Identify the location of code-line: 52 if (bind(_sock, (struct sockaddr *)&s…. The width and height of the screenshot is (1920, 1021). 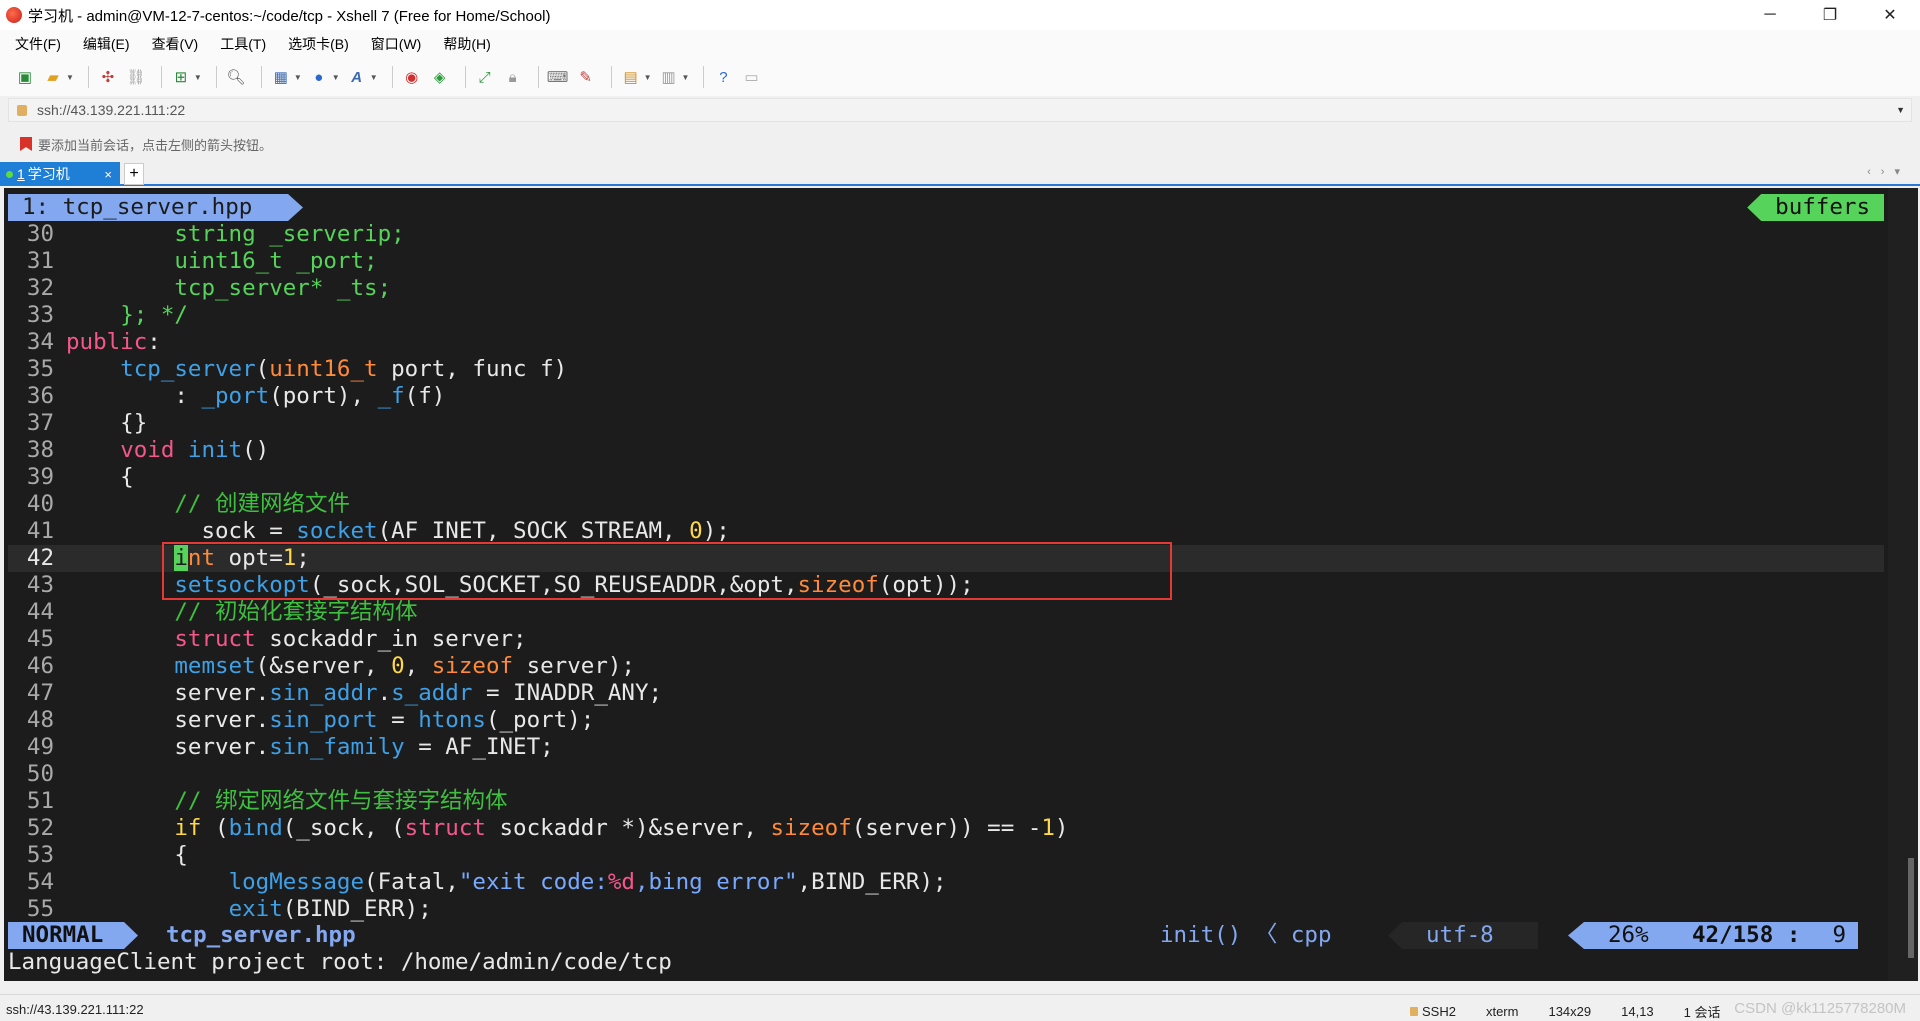
(946, 828).